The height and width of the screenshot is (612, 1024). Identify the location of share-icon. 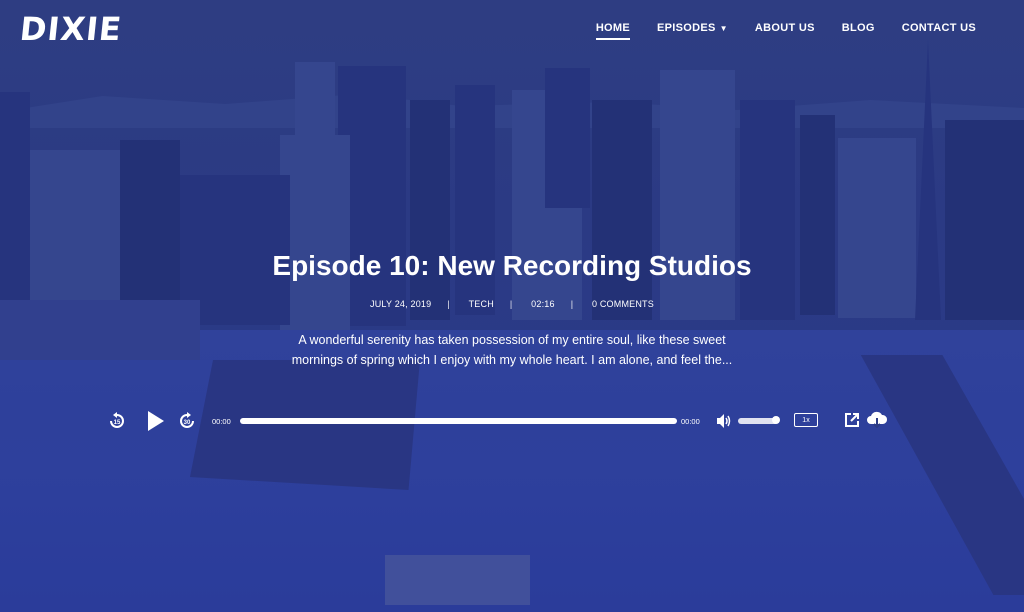
(852, 420).